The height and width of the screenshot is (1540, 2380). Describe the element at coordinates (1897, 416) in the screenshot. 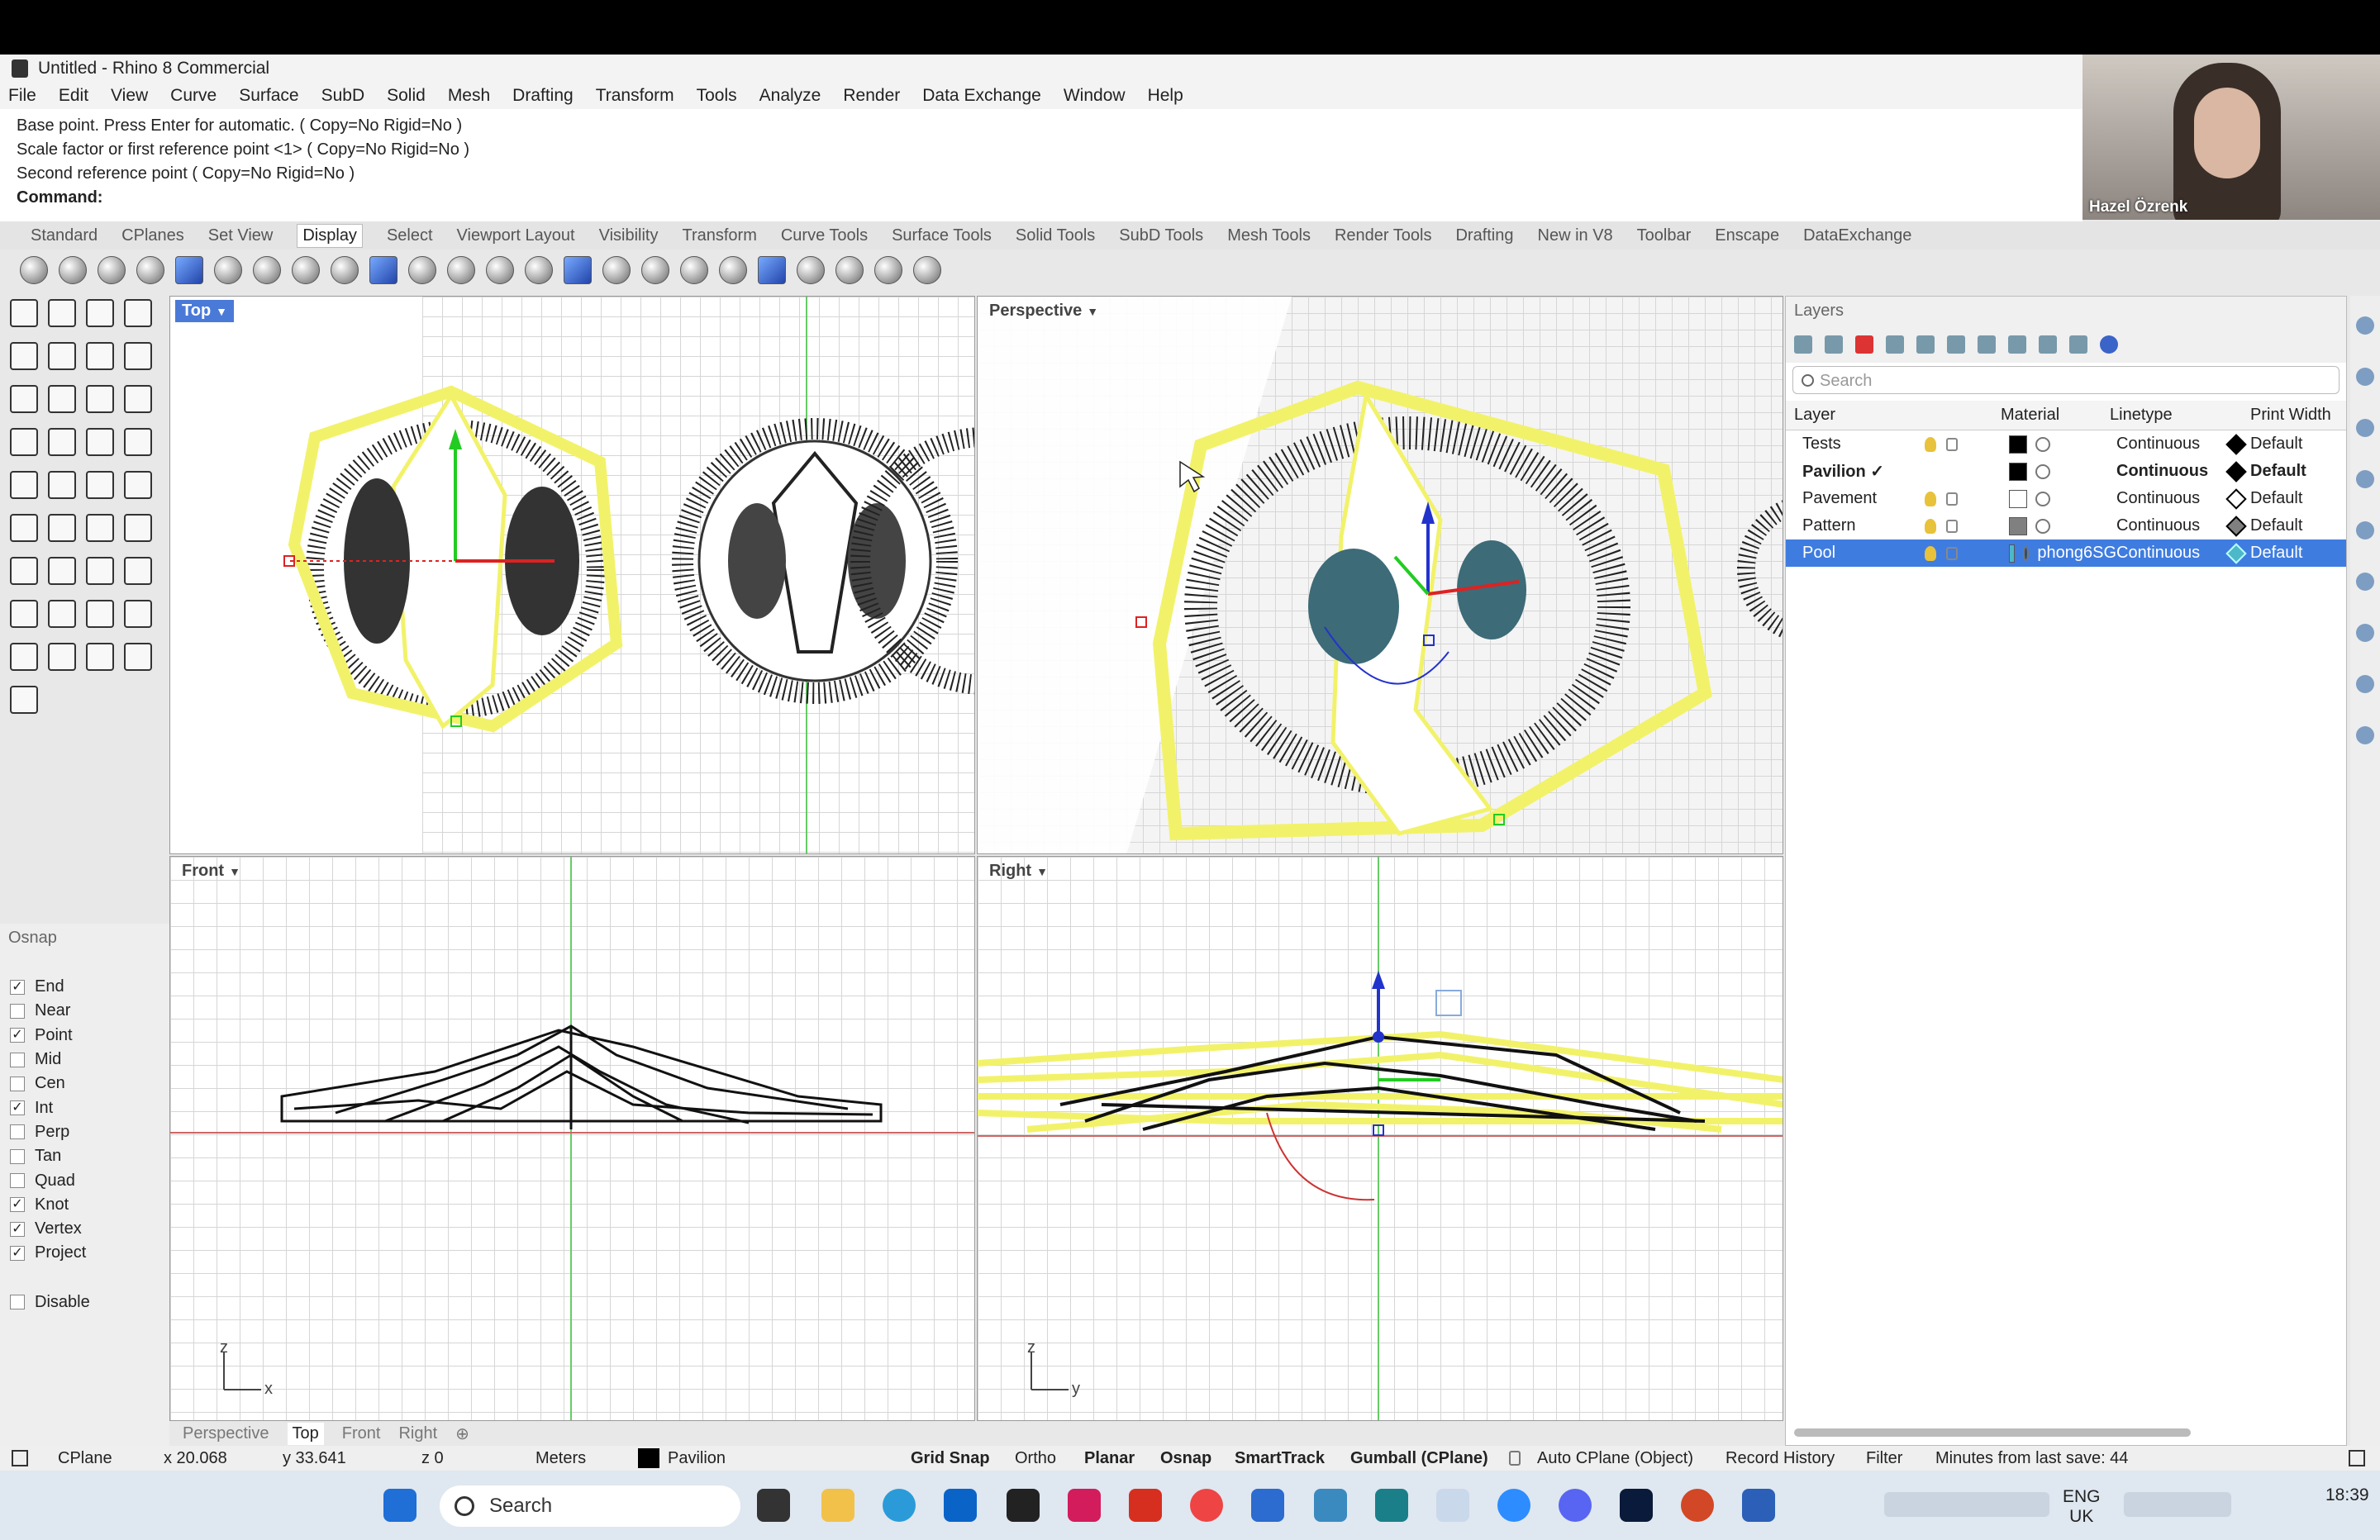

I see `header-layer: Layer` at that location.